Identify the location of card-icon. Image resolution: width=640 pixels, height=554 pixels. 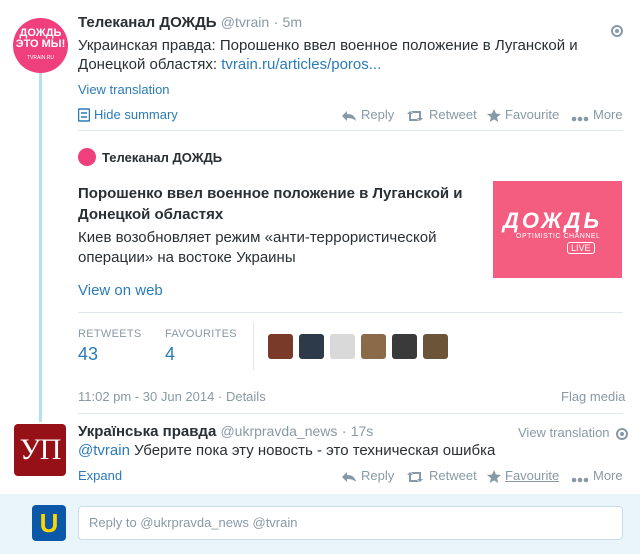
(84, 115).